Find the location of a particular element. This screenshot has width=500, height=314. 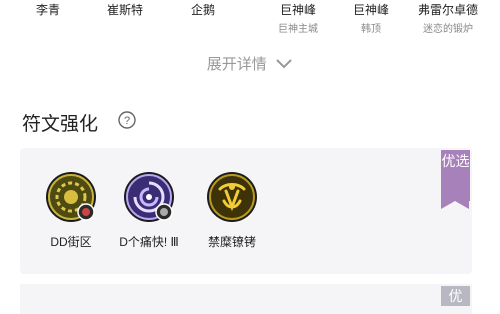

rune-label: DD街区 is located at coordinates (71, 242).